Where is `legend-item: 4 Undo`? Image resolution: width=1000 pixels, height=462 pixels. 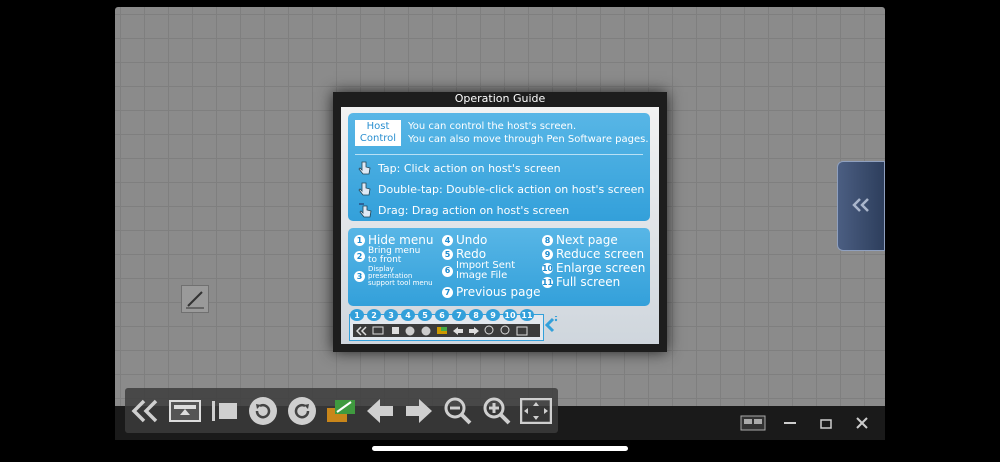 legend-item: 4 Undo is located at coordinates (464, 240).